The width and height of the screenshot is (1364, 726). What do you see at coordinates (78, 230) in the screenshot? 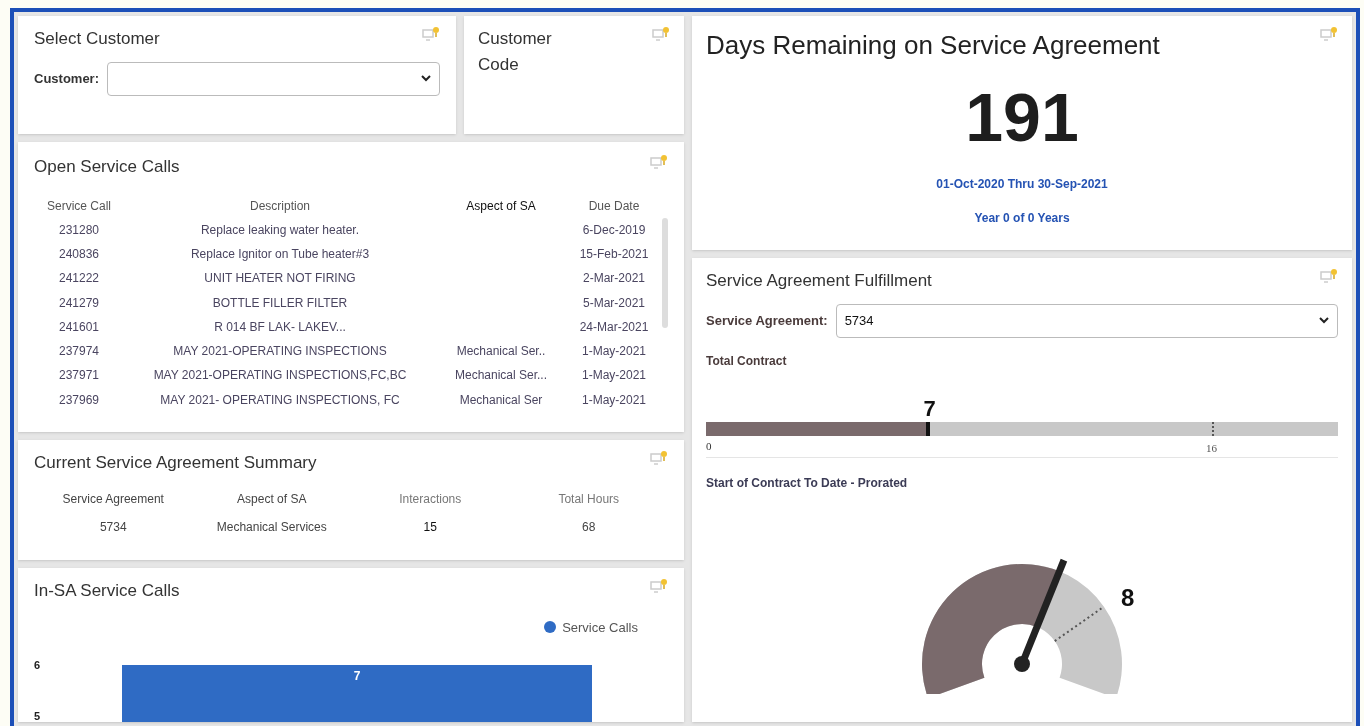
I see `table-cell-text: 231280` at bounding box center [78, 230].